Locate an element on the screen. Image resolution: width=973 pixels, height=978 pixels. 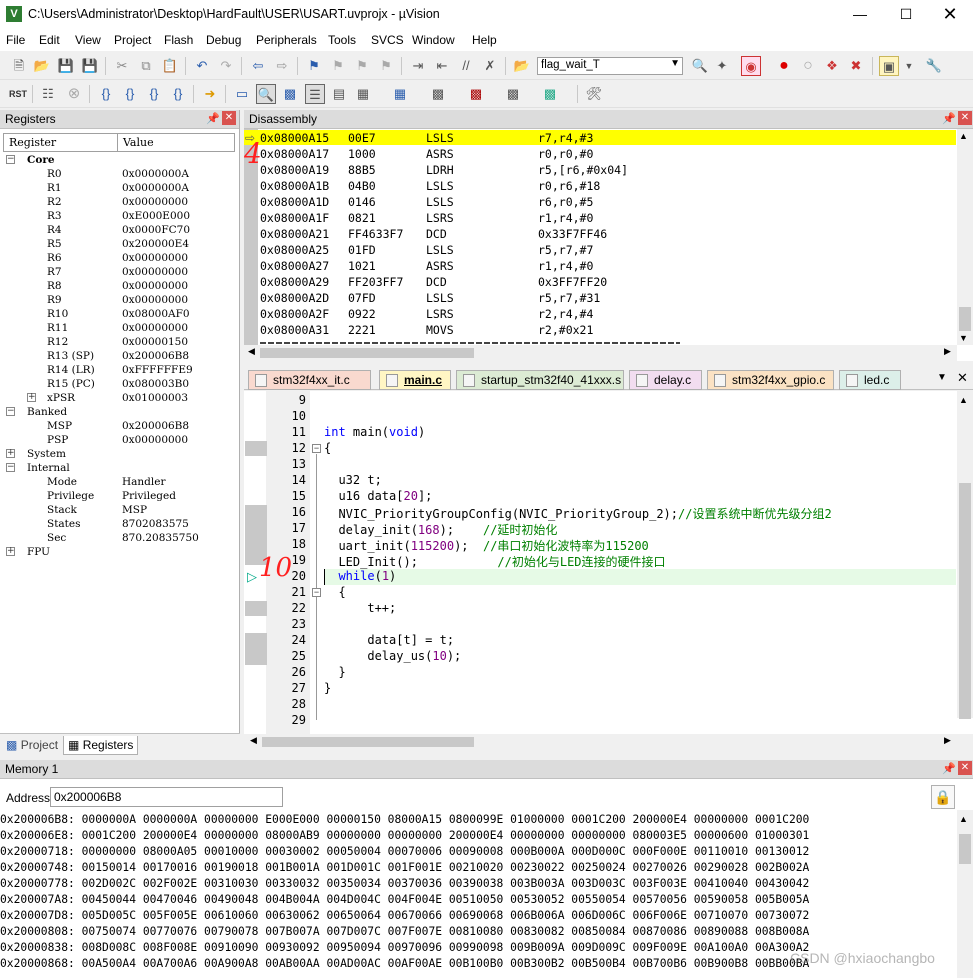
register-row: R8 0x00000000 is located at coordinates (118, 286).